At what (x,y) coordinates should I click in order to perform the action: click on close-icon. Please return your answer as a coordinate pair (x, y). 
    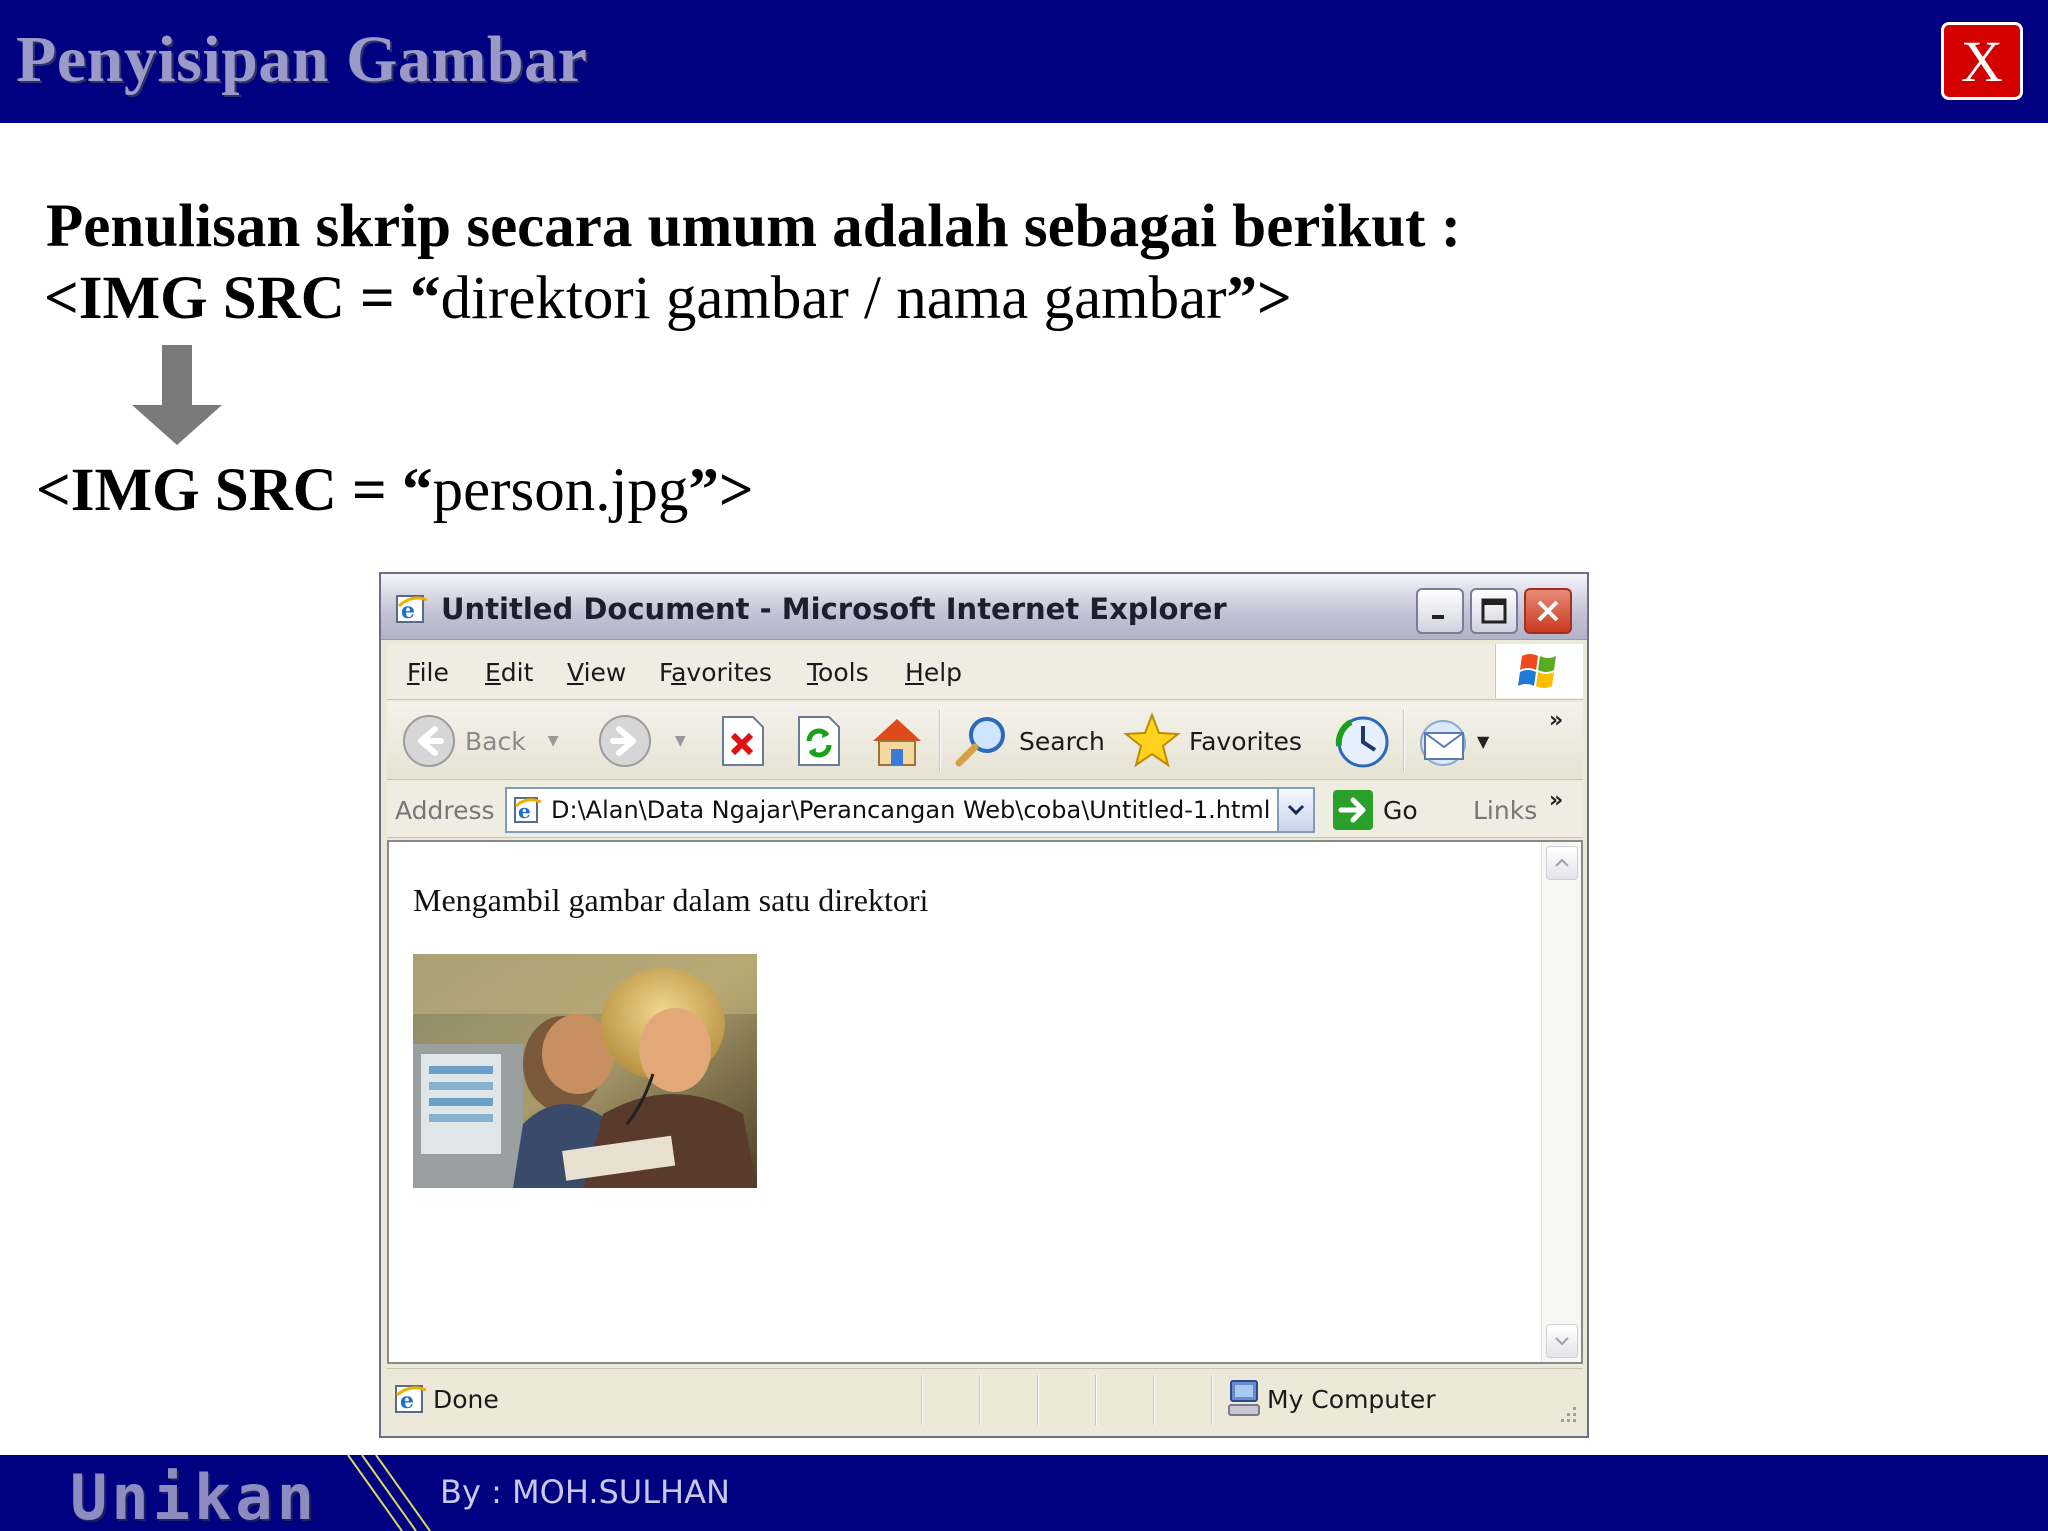
    Looking at the image, I should click on (1548, 611).